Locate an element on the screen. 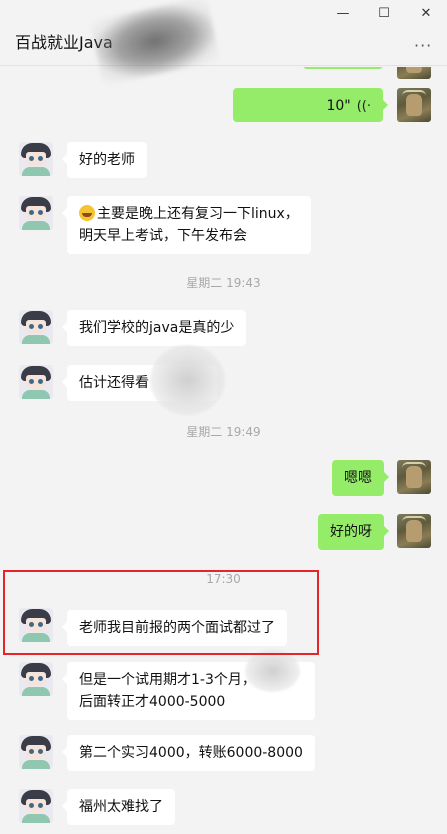  message-bubble-partial is located at coordinates (343, 68).